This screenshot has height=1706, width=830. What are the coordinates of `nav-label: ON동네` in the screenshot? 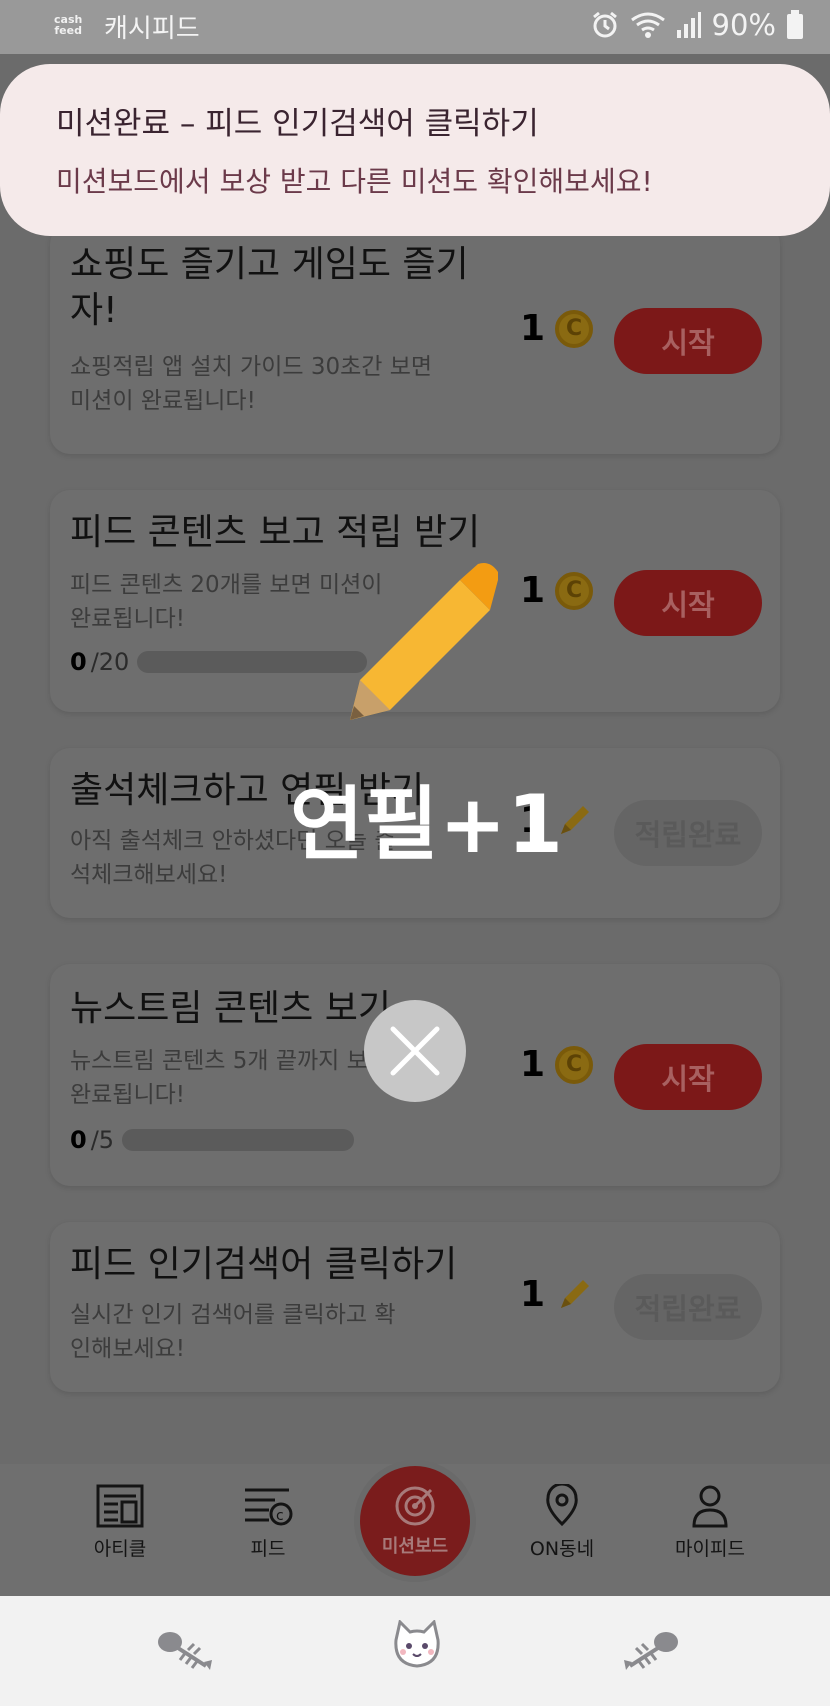 It's located at (562, 1549).